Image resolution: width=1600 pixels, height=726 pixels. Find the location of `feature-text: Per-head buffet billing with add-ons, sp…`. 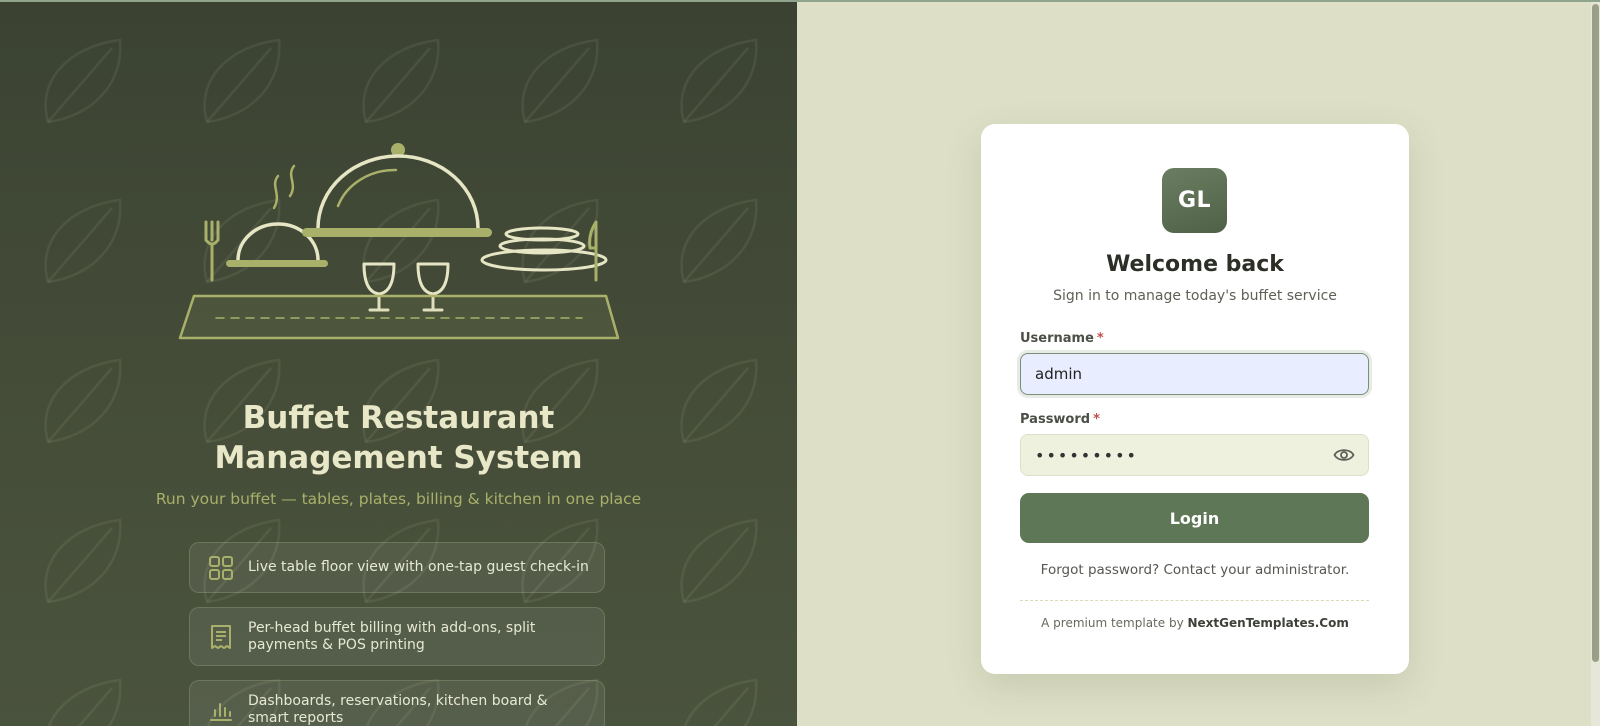

feature-text: Per-head buffet billing with add-ons, sp… is located at coordinates (392, 636).